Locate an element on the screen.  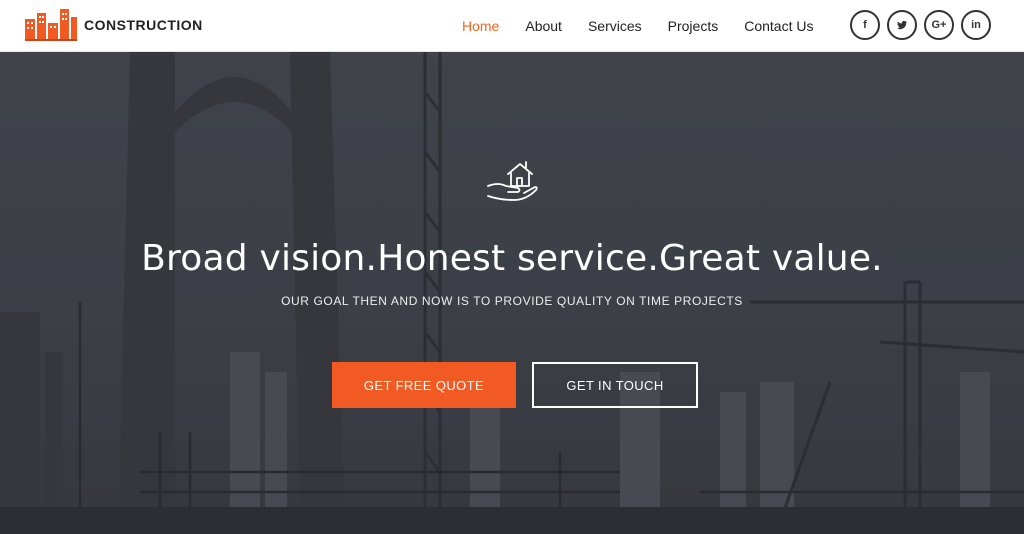
logo: CONSTRUCTION is located at coordinates (114, 25).